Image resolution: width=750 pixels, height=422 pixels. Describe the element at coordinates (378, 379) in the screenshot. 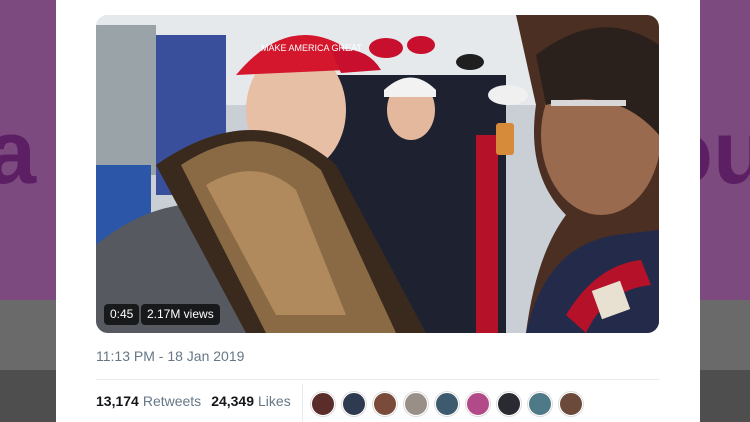

I see `divider` at that location.